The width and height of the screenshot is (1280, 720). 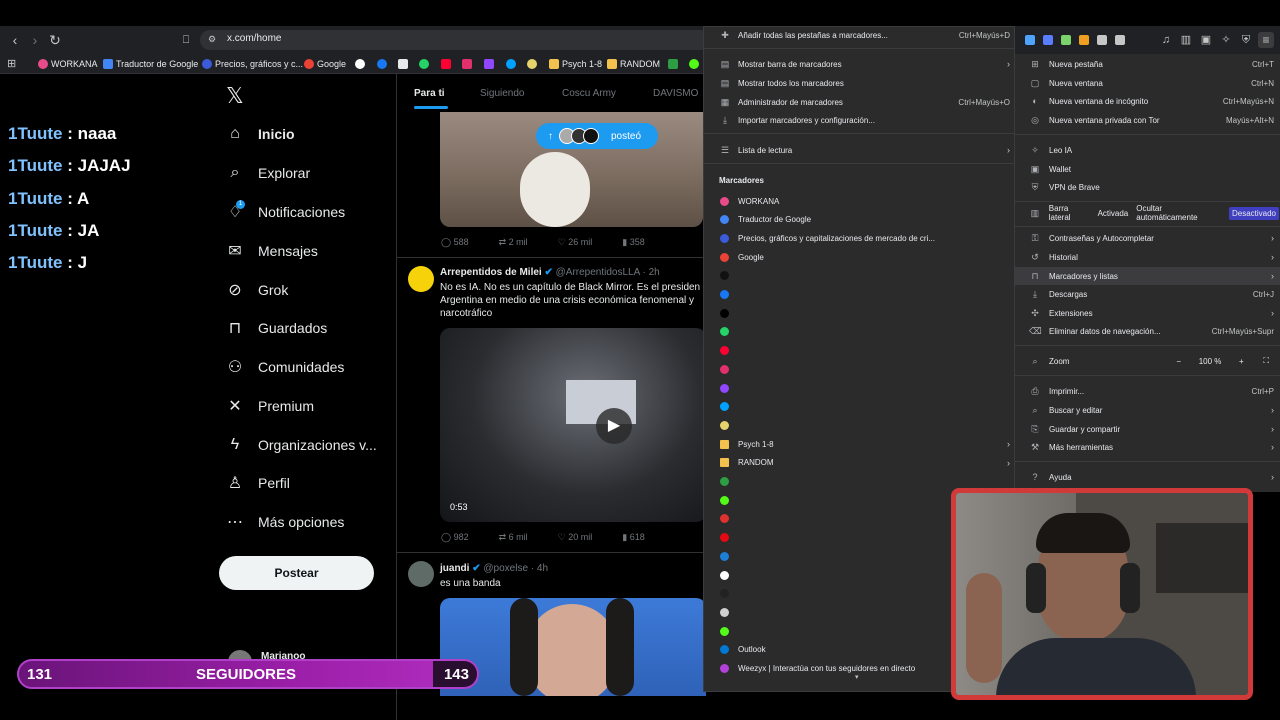 I want to click on reply-button: ◯ 588, so click(x=455, y=242).